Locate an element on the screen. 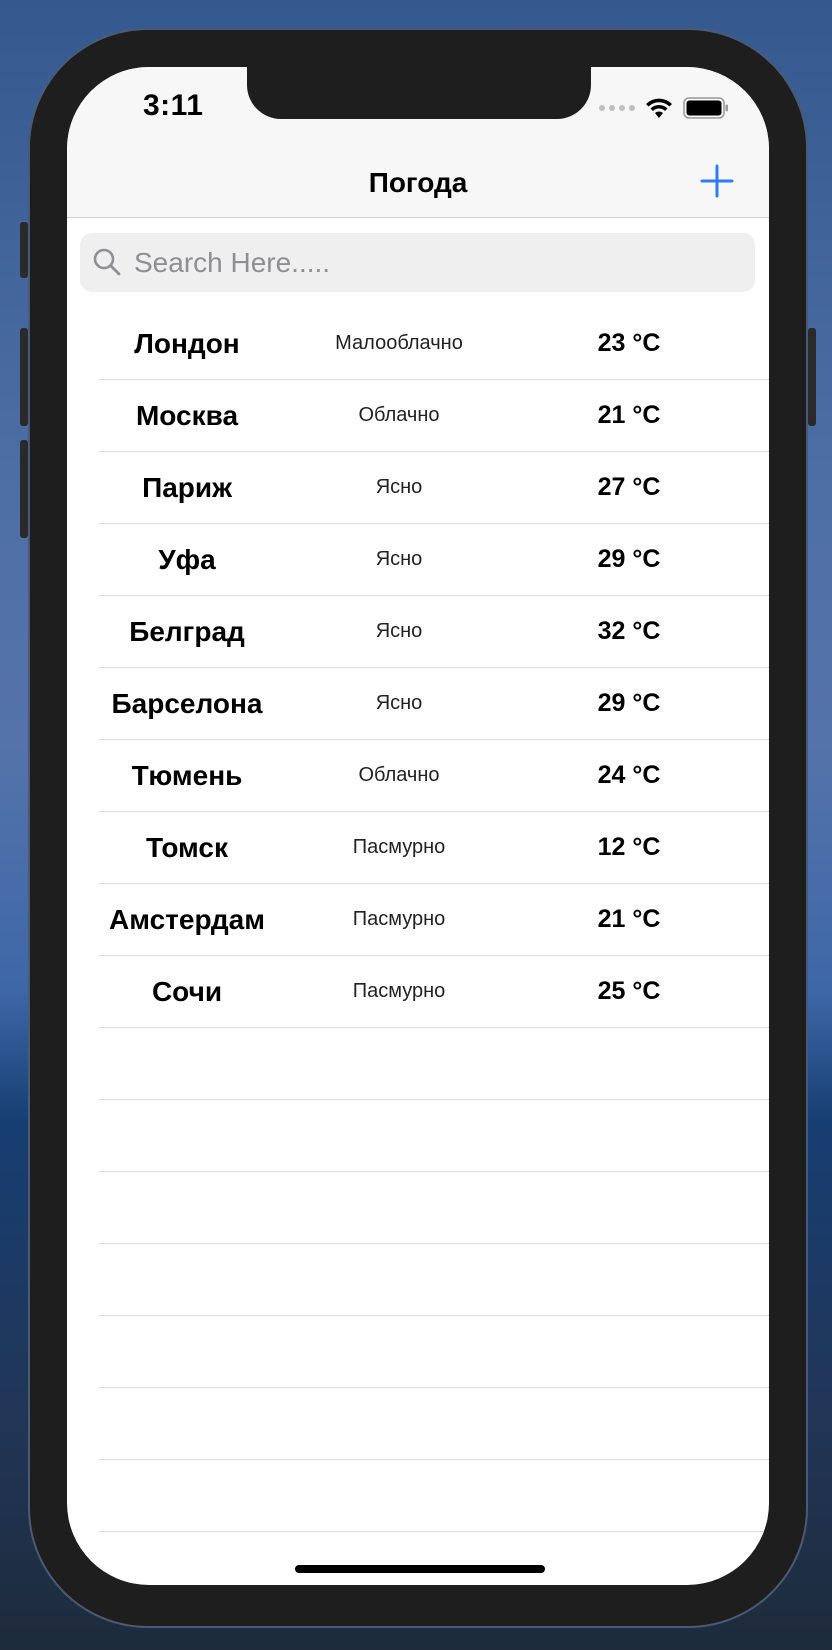 Image resolution: width=832 pixels, height=1650 pixels. city-name: Тюмень is located at coordinates (187, 775).